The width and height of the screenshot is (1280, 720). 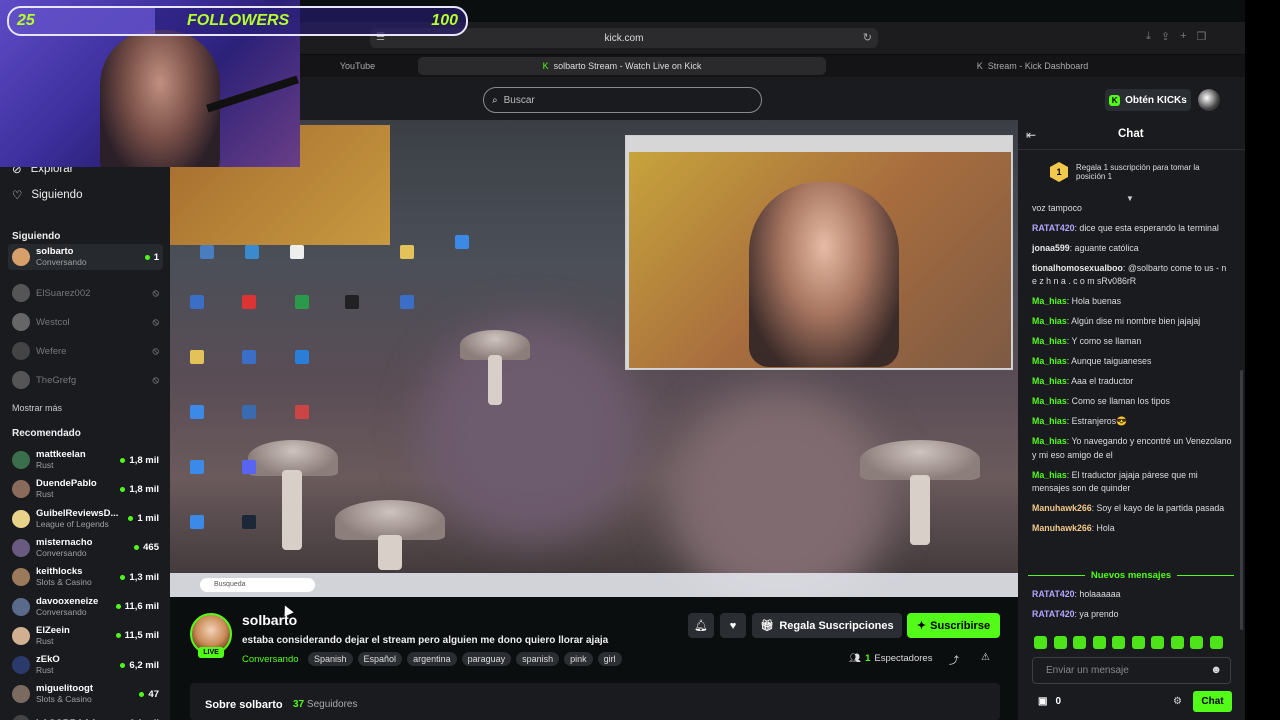 What do you see at coordinates (330, 659) in the screenshot?
I see `stream-tag: Spanish` at bounding box center [330, 659].